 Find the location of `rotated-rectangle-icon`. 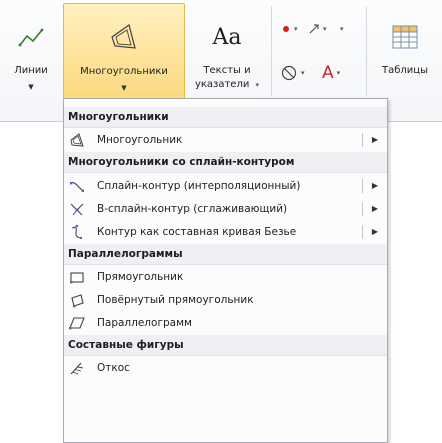

rotated-rectangle-icon is located at coordinates (77, 301).